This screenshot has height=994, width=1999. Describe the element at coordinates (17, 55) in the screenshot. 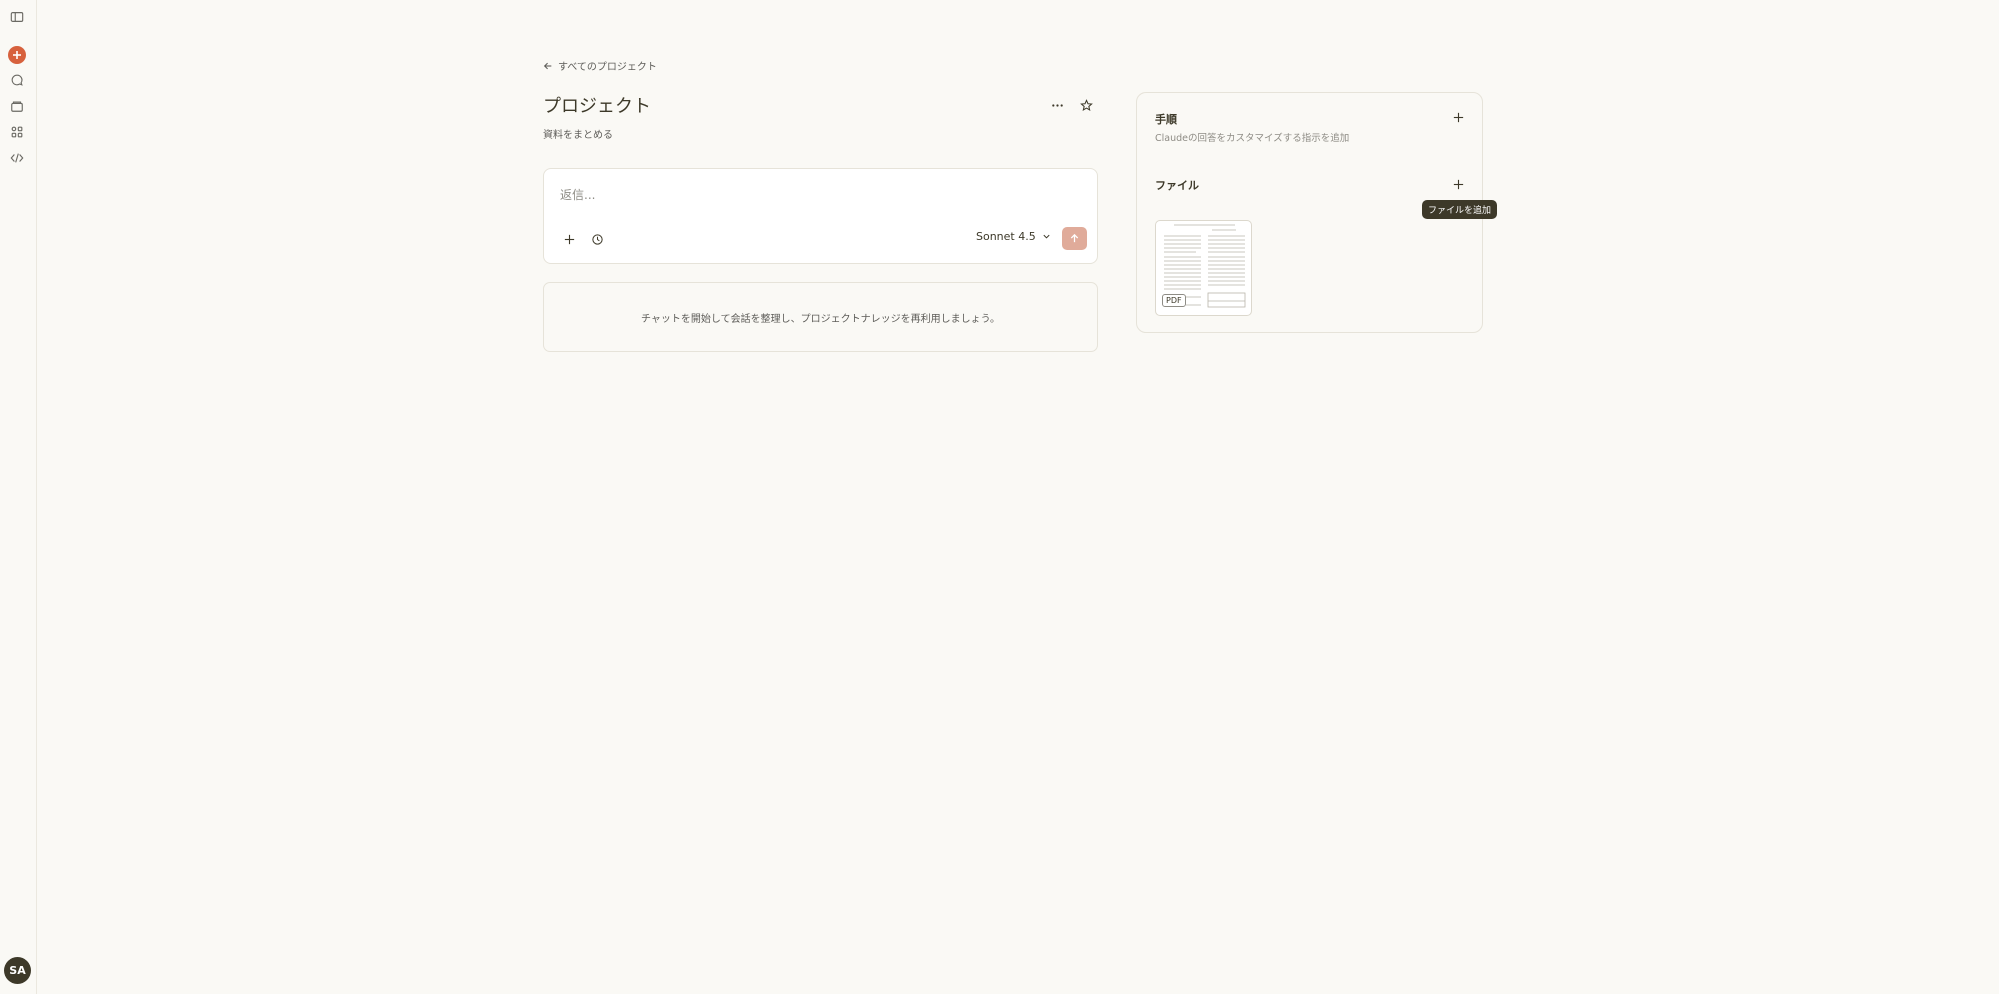

I see `new-chat-icon` at that location.